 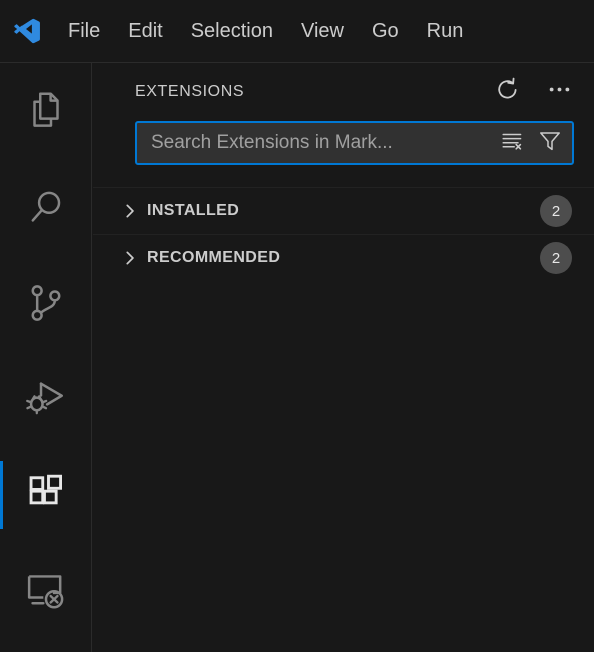 I want to click on search-input, so click(x=323, y=143).